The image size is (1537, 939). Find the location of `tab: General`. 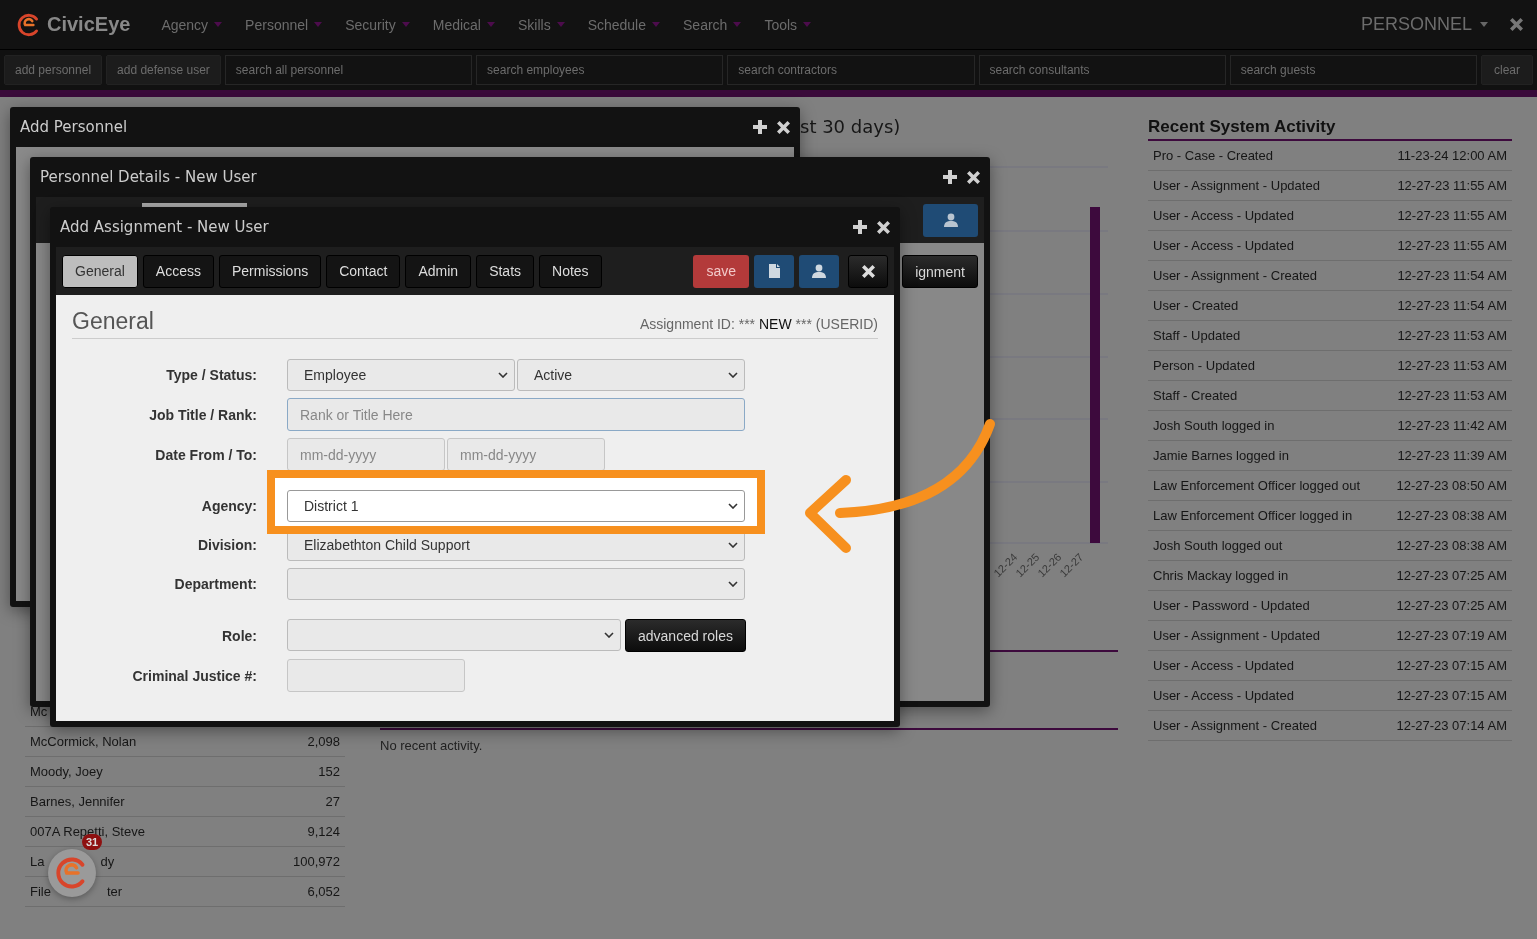

tab: General is located at coordinates (100, 271).